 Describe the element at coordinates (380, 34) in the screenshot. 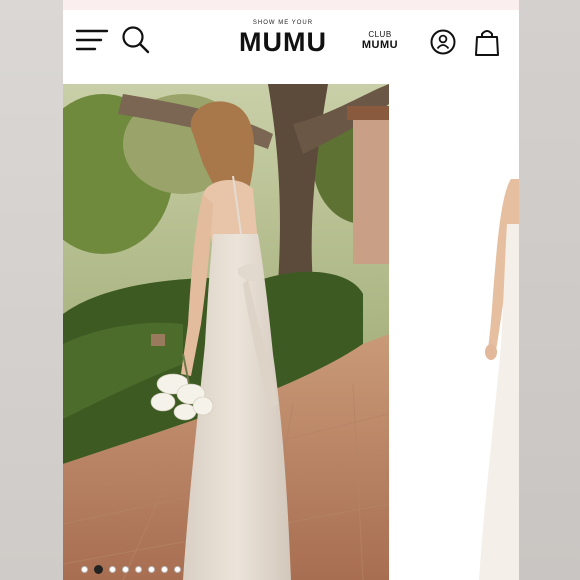

I see `club-label-top: CLUB` at that location.